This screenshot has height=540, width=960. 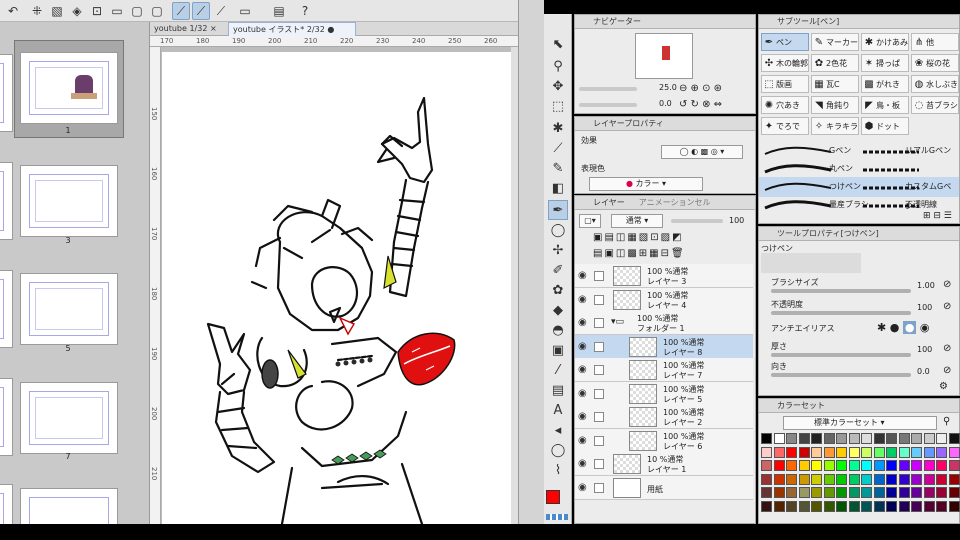 What do you see at coordinates (664, 464) in the screenshot?
I see `layer-row: ◉ 10 %通常 レイヤー 1` at bounding box center [664, 464].